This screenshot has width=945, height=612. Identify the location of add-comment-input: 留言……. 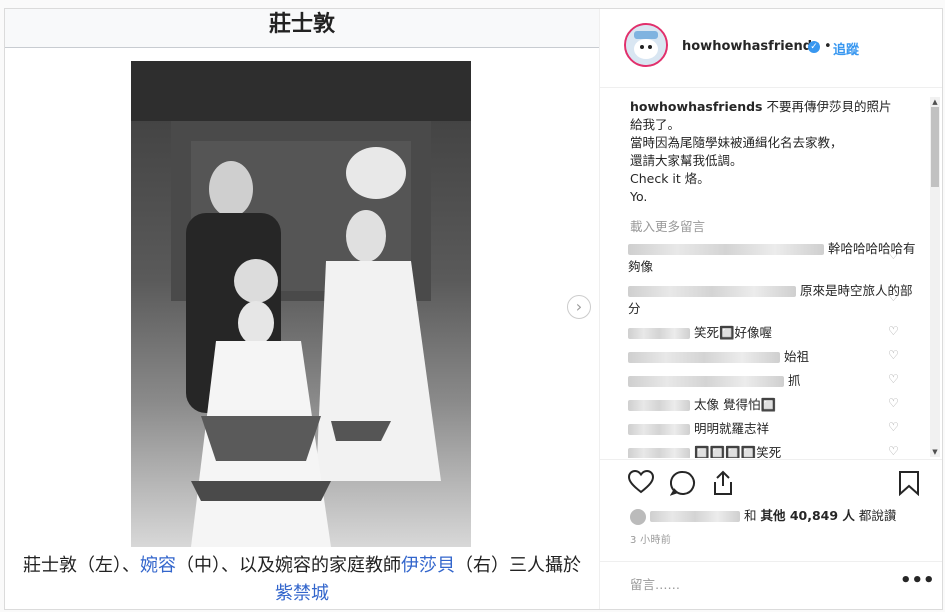
(655, 583).